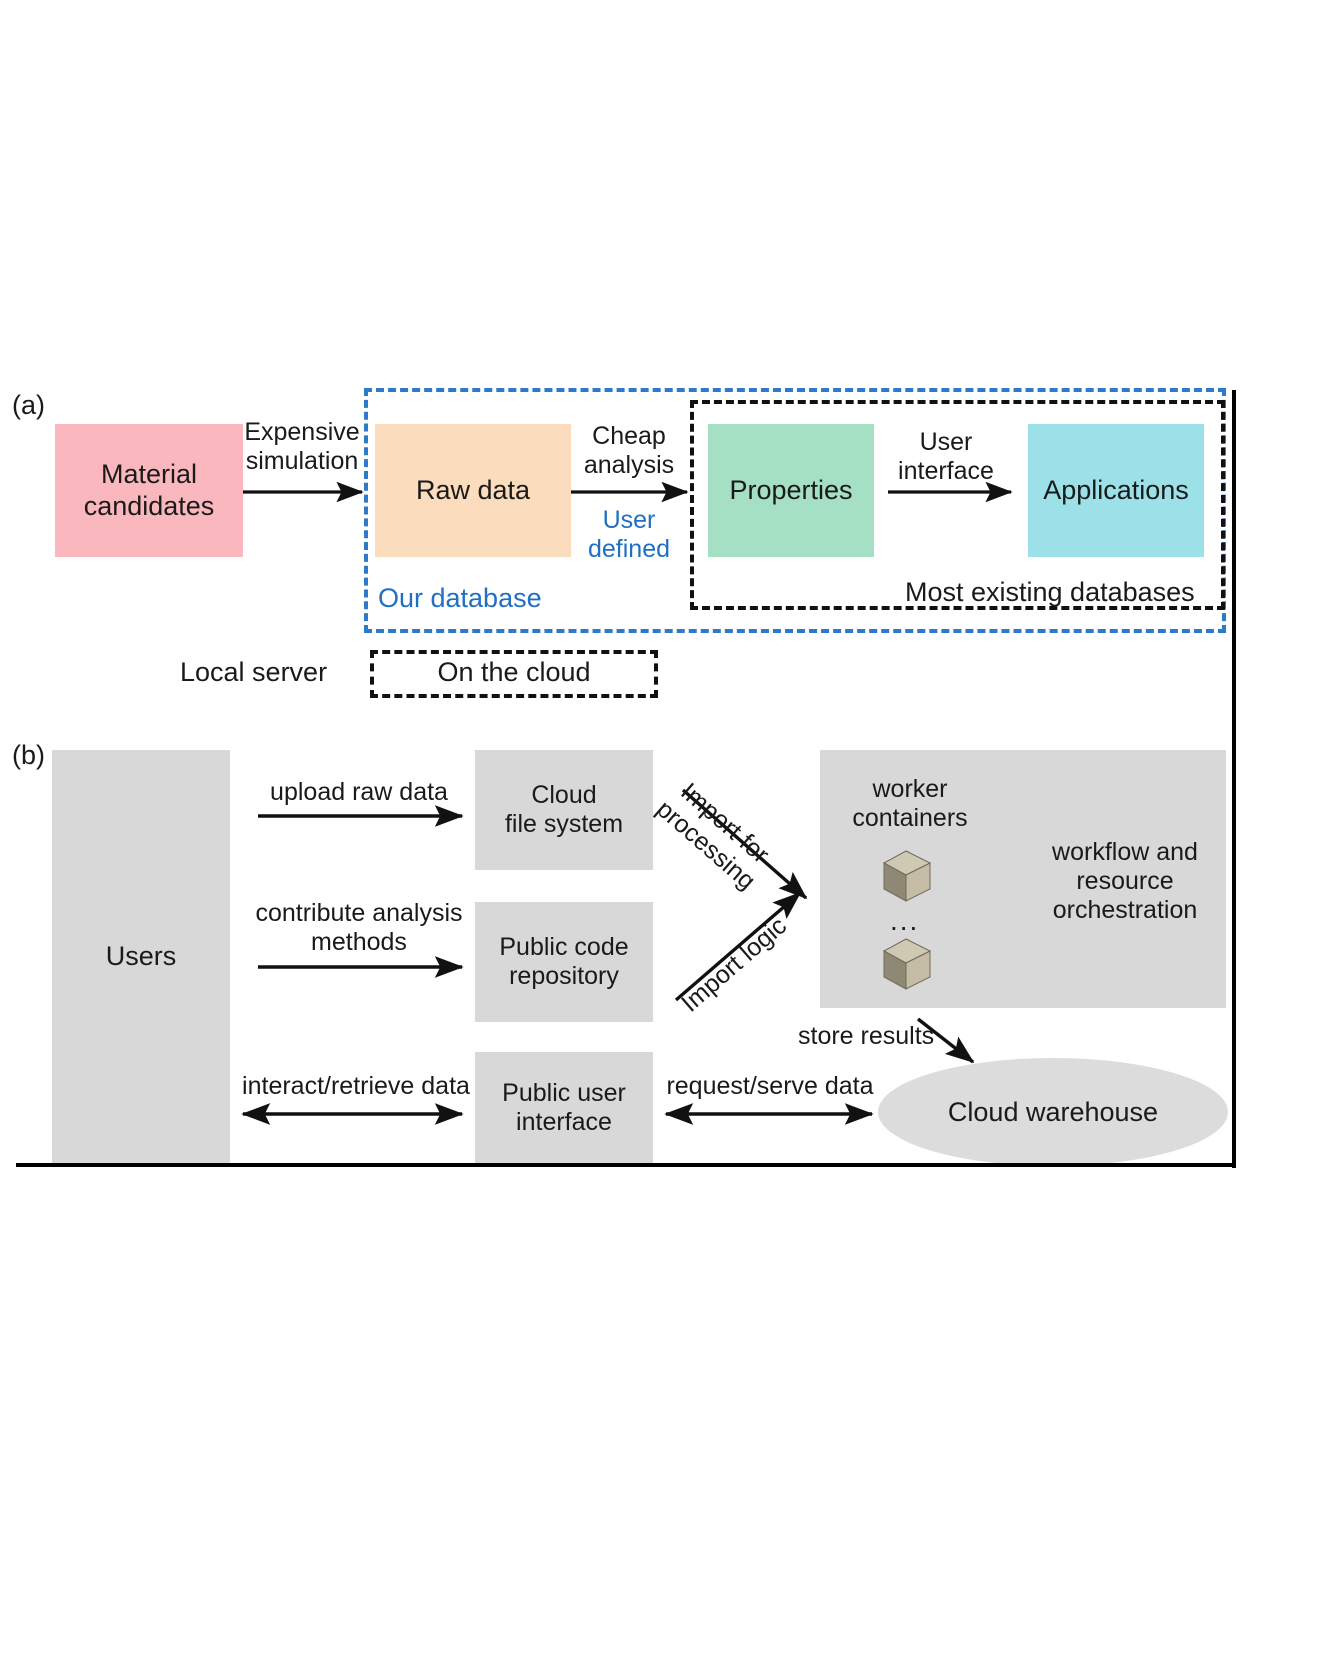 The height and width of the screenshot is (1670, 1336). What do you see at coordinates (28, 755) in the screenshot?
I see `panel-b-tag: (b)` at bounding box center [28, 755].